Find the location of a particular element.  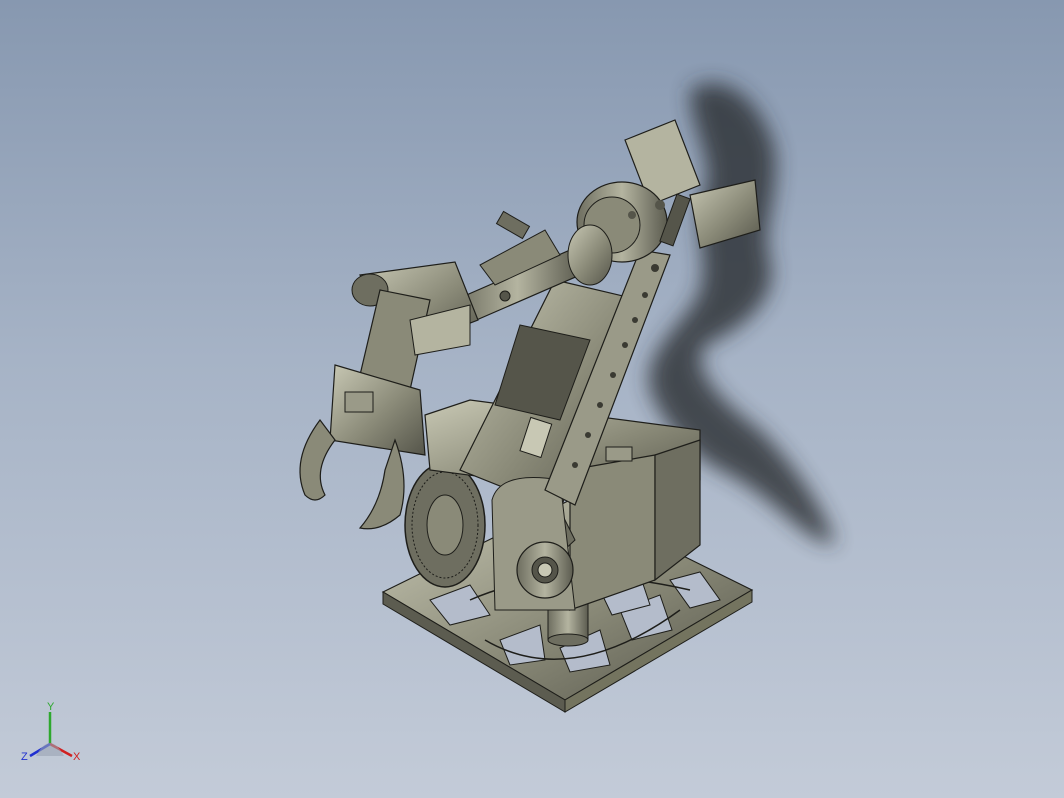

x-axis-label: X is located at coordinates (77, 757).